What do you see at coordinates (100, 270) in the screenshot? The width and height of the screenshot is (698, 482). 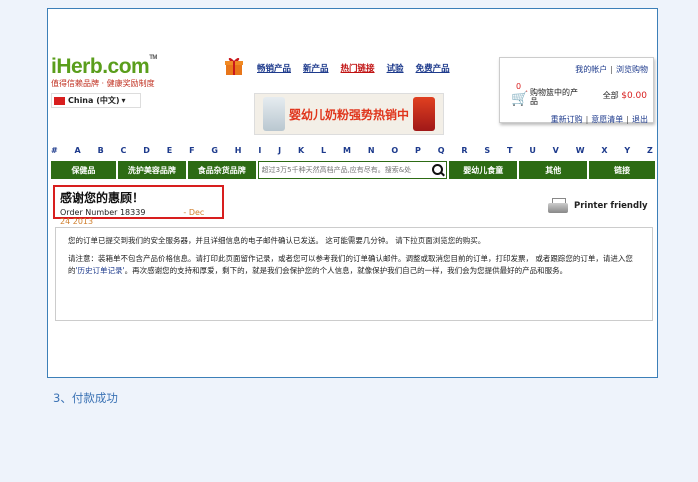 I see `order-history-link: '历史订单记录'` at bounding box center [100, 270].